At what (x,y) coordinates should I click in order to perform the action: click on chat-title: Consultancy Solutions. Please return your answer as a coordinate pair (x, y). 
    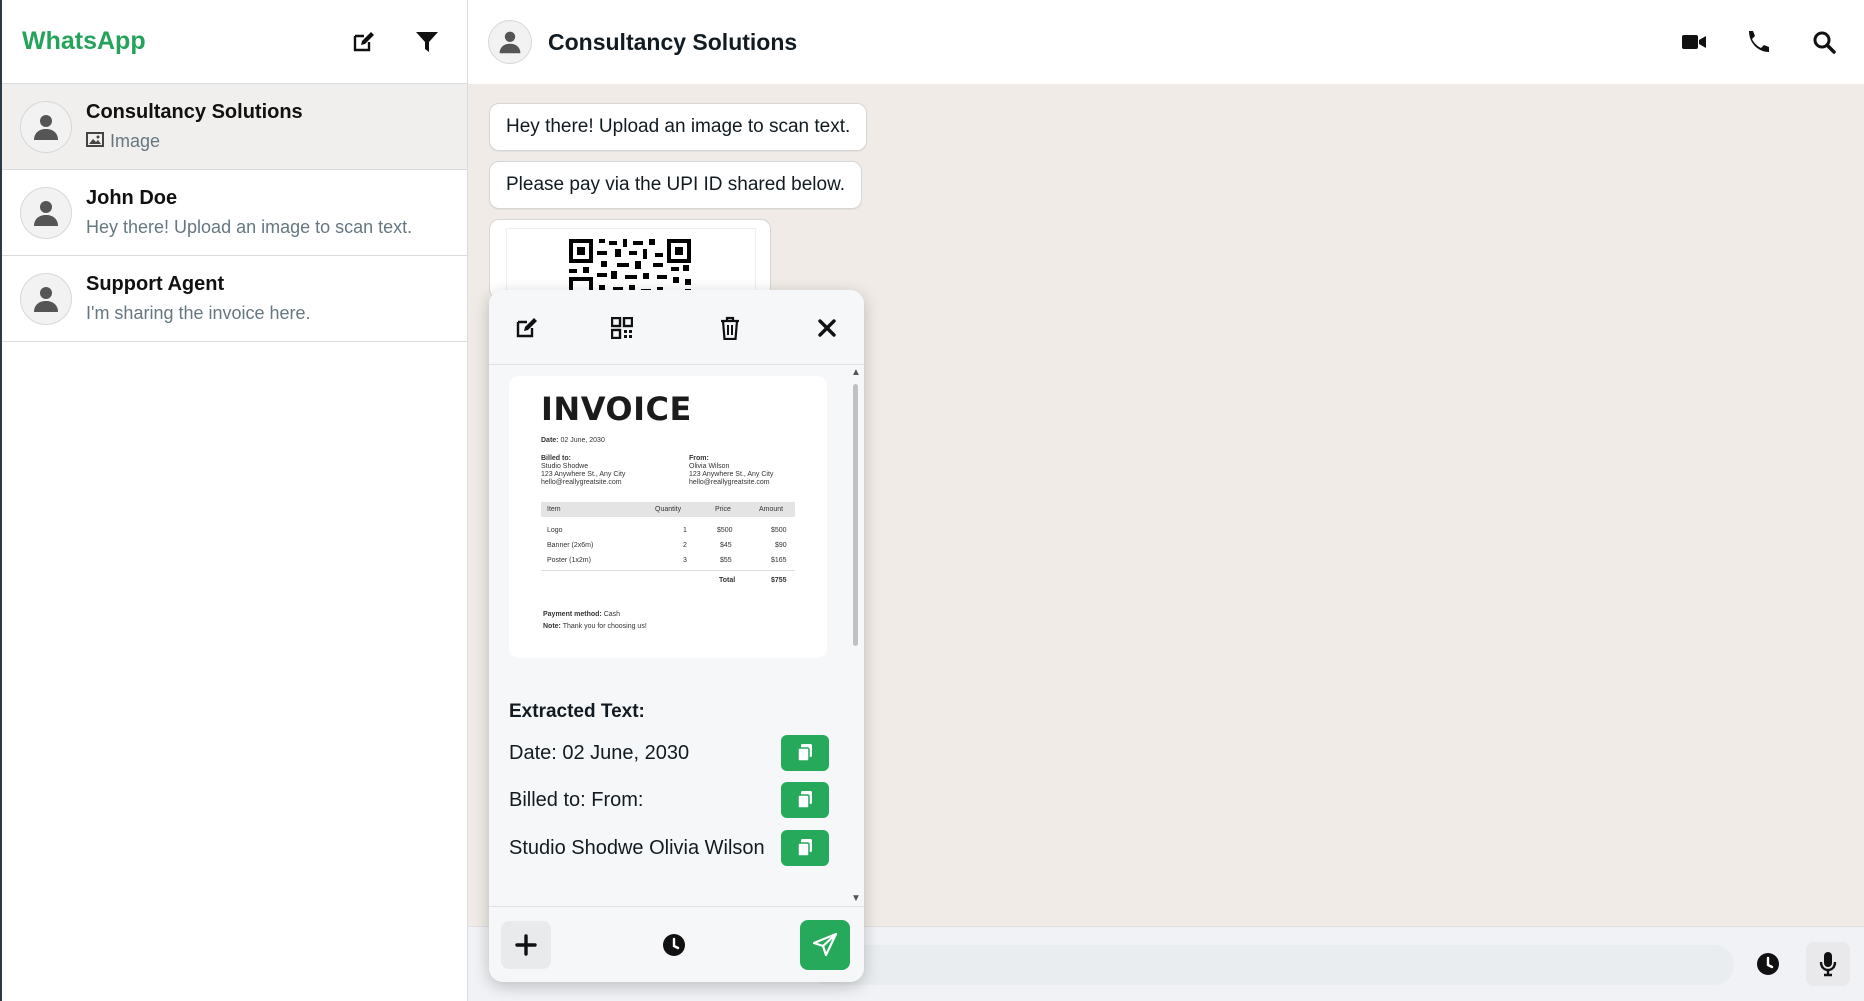
    Looking at the image, I should click on (673, 41).